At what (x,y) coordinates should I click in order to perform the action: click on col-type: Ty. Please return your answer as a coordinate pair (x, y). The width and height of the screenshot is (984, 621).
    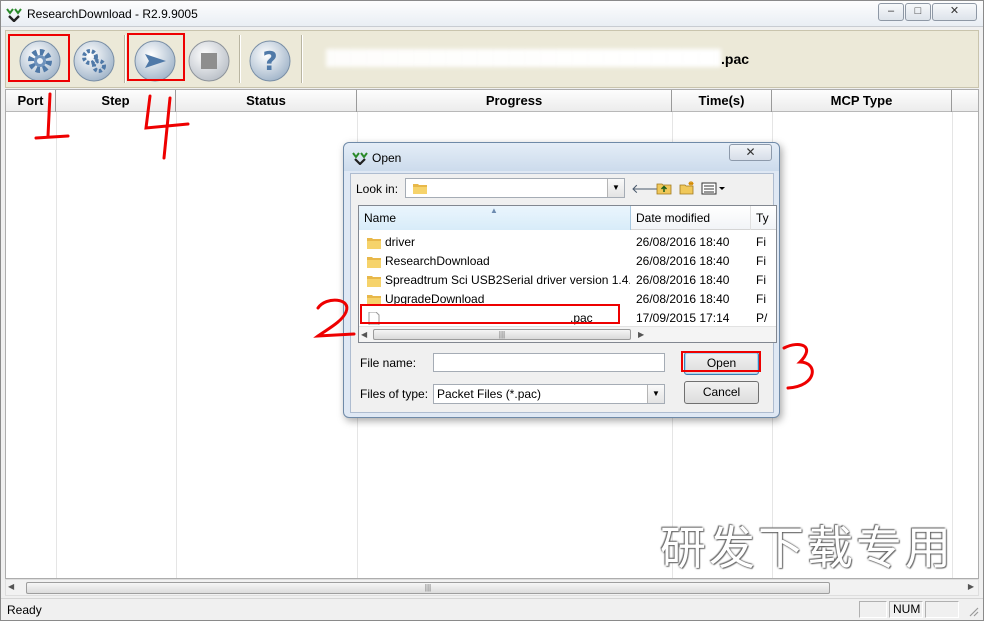
    Looking at the image, I should click on (766, 218).